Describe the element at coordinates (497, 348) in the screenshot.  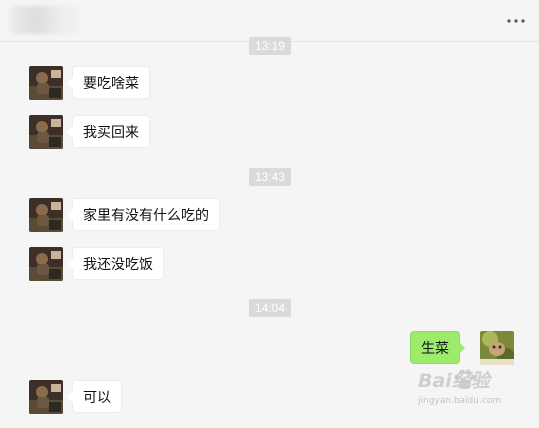
I see `self-avatar` at that location.